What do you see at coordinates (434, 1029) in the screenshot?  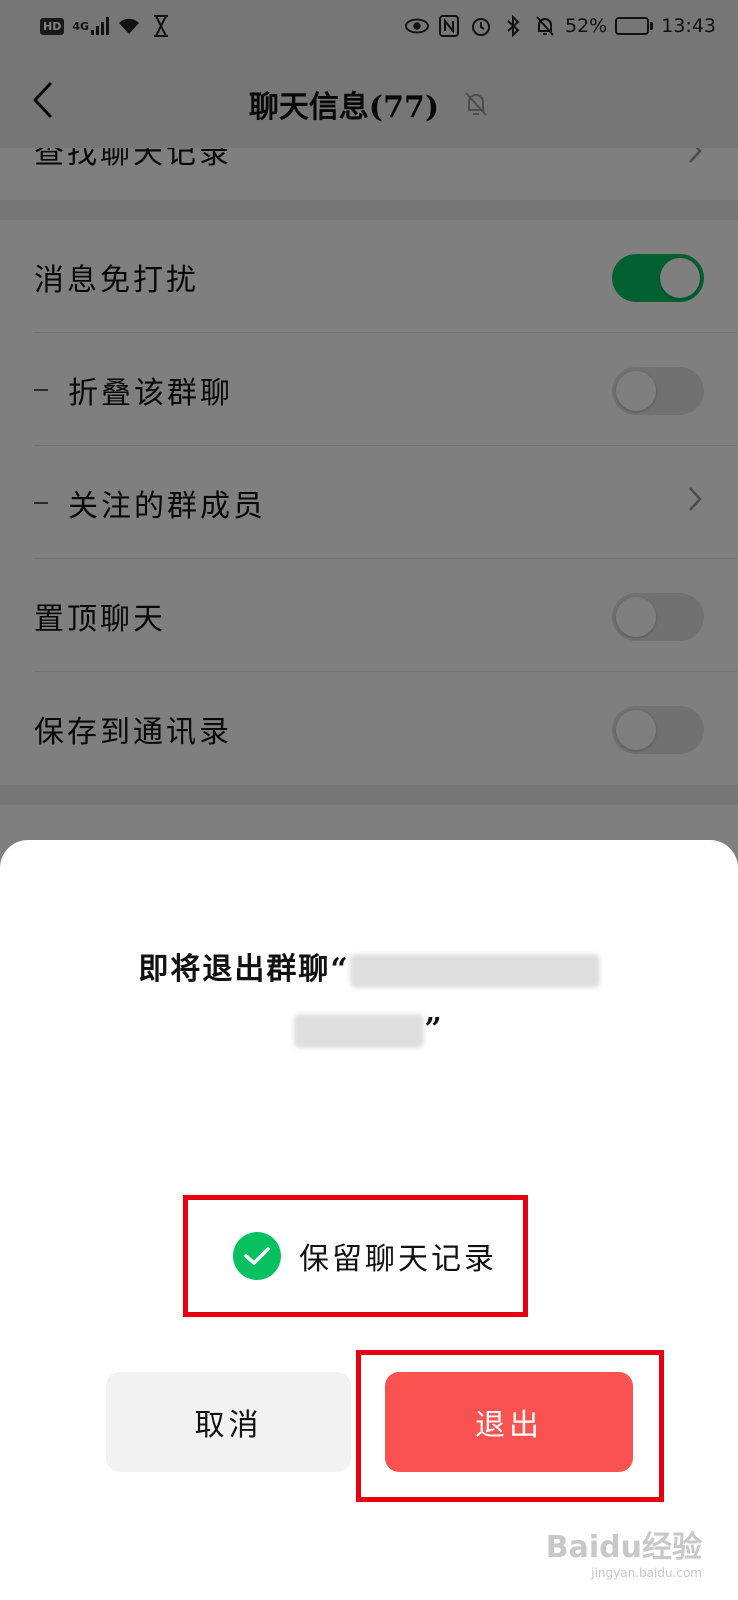 I see `dialog-title-suffix: ”` at bounding box center [434, 1029].